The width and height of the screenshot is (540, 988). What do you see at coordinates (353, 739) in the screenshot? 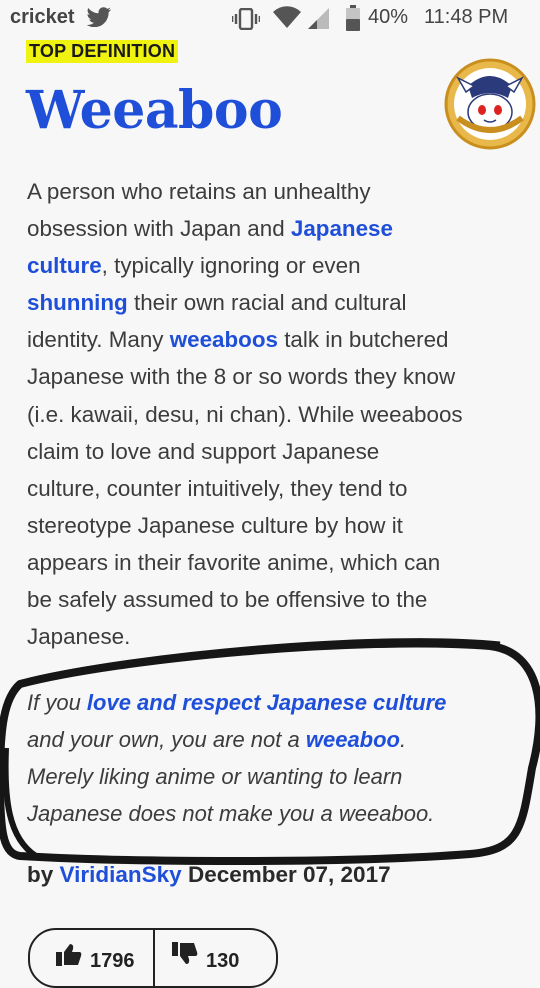
I see `definition-link: weeaboo` at bounding box center [353, 739].